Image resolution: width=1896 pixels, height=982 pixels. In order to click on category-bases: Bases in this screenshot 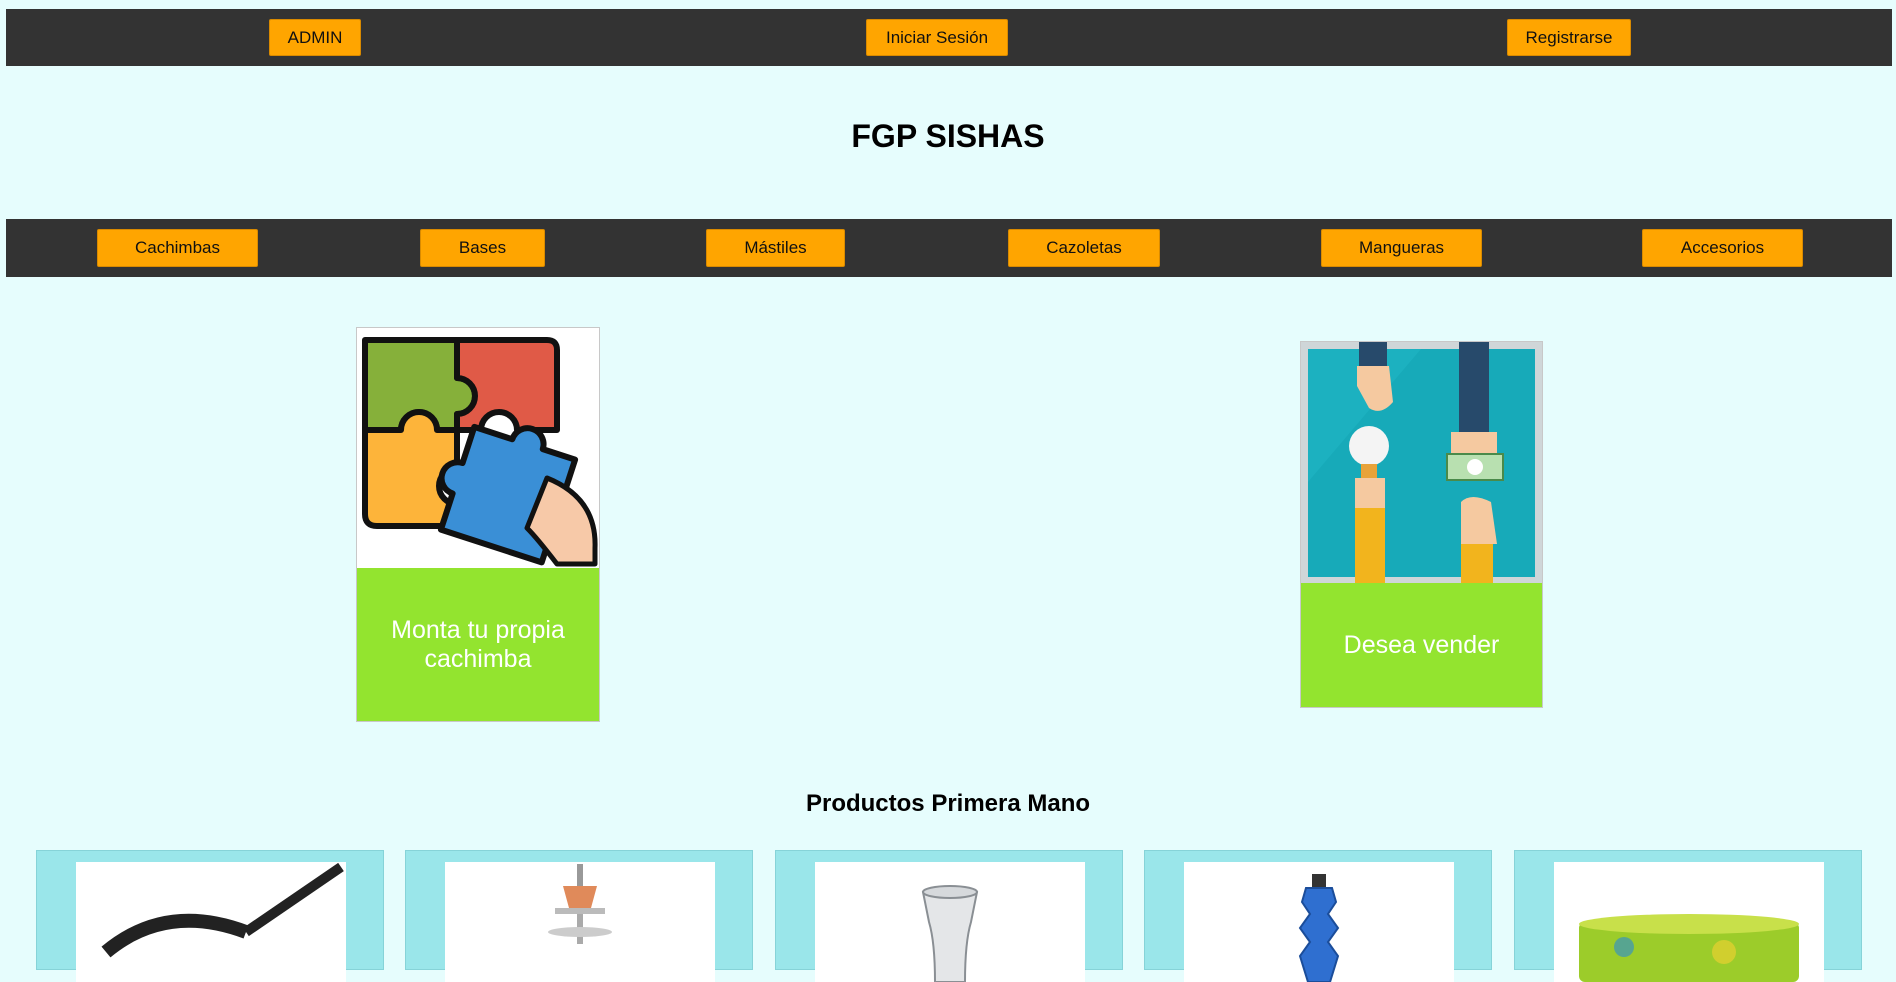, I will do `click(482, 248)`.